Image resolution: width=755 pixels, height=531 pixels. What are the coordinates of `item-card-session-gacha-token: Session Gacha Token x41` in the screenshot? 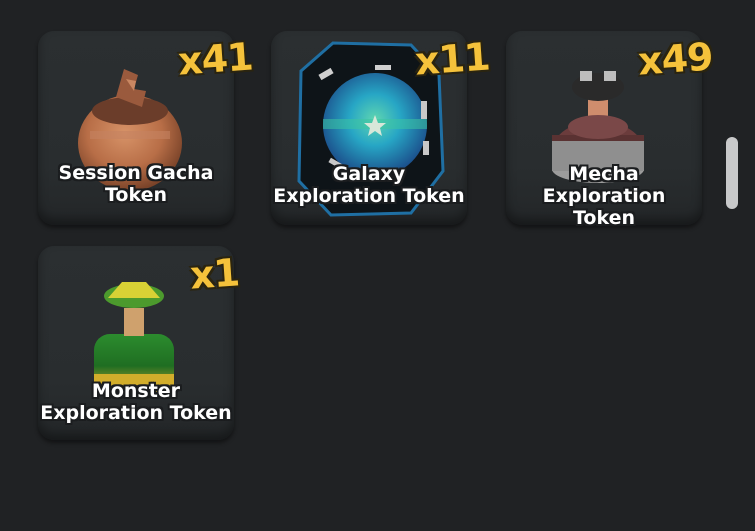 It's located at (146, 128).